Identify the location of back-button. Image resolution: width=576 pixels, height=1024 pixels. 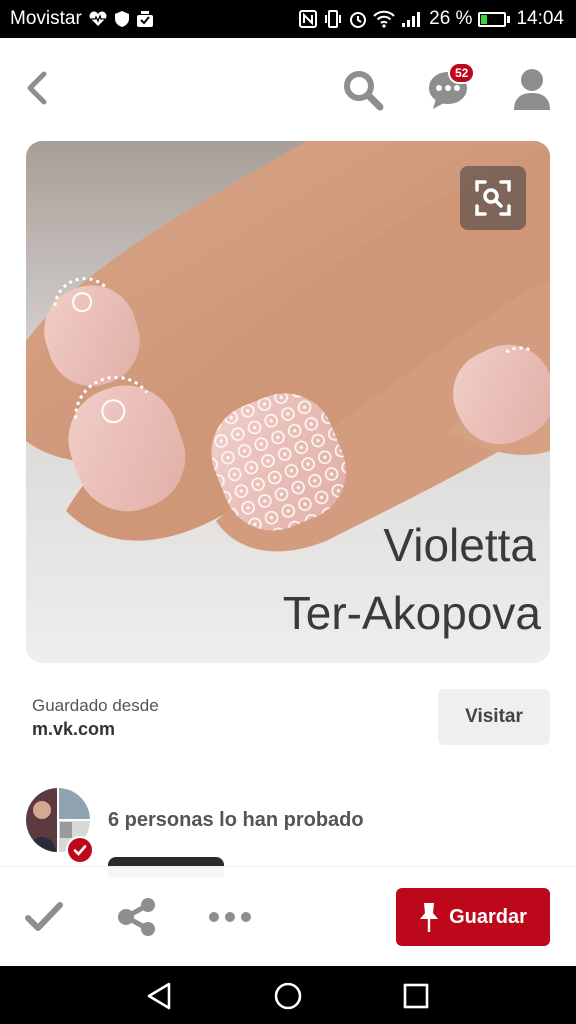
(36, 88).